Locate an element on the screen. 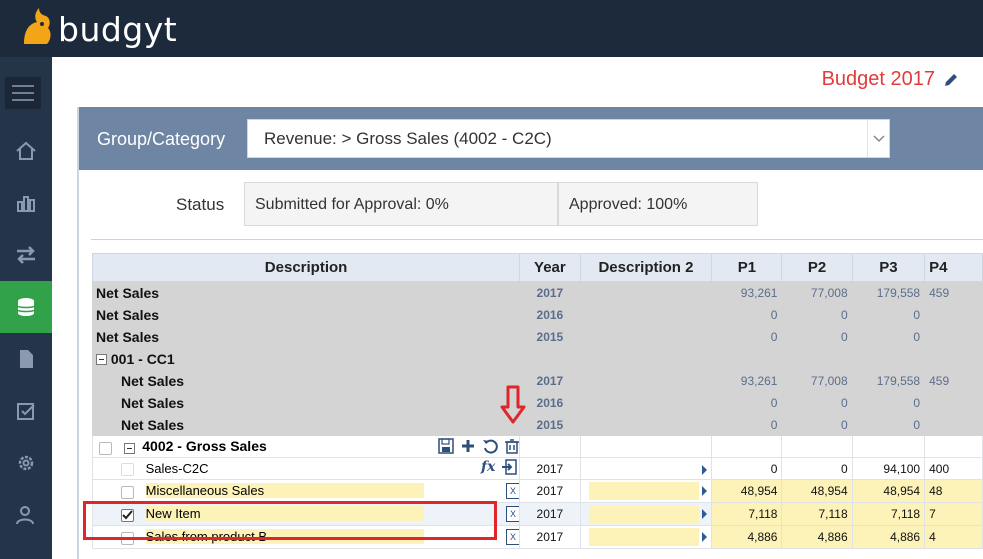 Image resolution: width=983 pixels, height=559 pixels. sidebar-item-users is located at coordinates (26, 515).